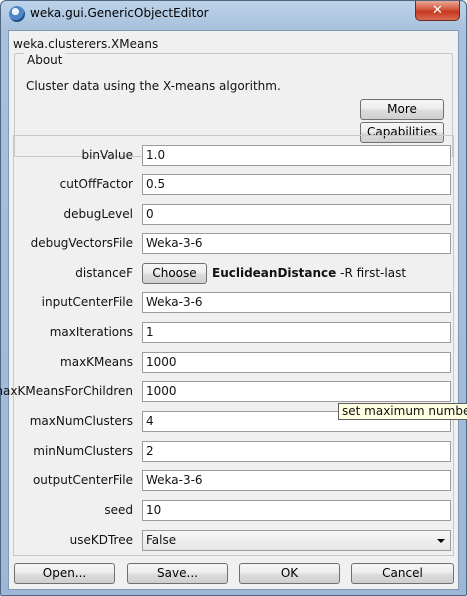 The width and height of the screenshot is (467, 596). I want to click on maxkmeans-label: maxKMeans, so click(96, 362).